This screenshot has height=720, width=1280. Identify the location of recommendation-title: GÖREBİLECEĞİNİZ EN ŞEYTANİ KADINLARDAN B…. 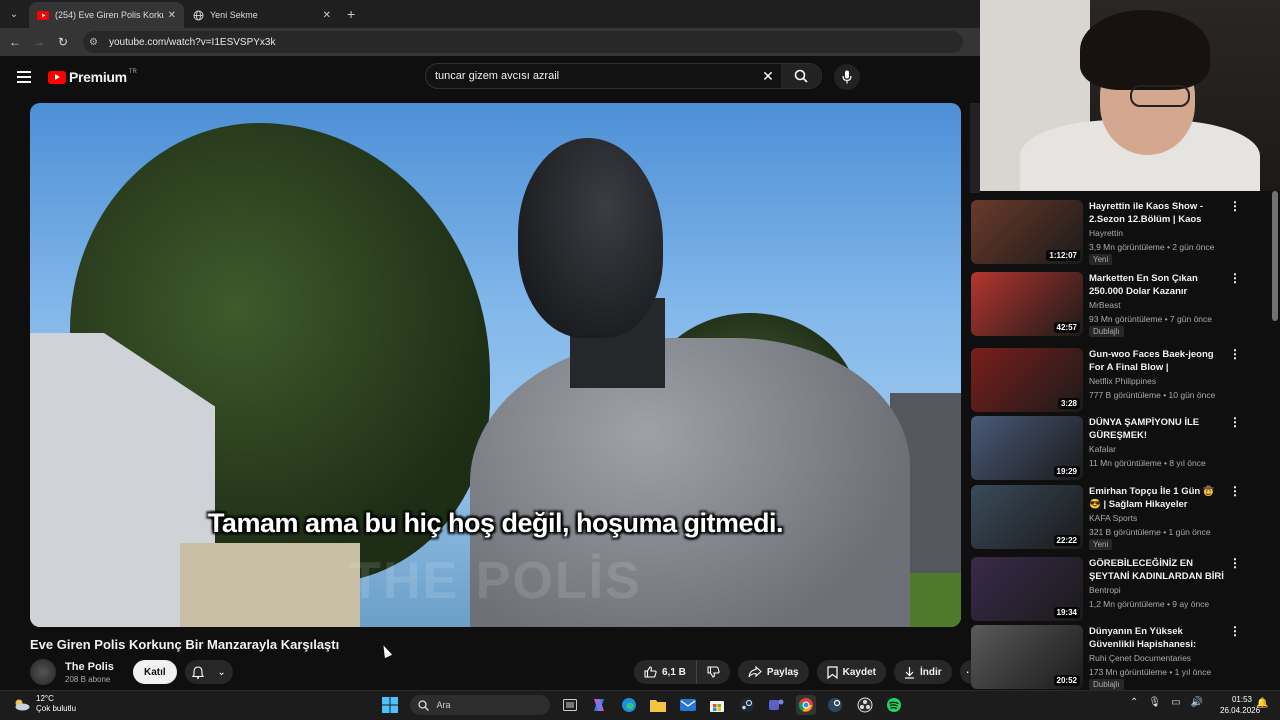
(1157, 570).